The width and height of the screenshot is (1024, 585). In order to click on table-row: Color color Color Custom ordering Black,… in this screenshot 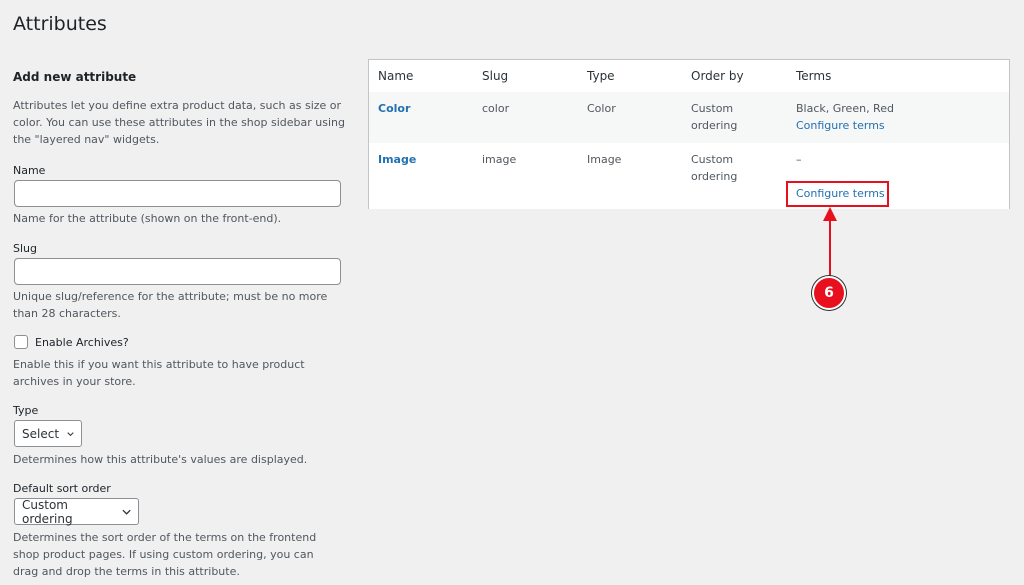, I will do `click(689, 117)`.